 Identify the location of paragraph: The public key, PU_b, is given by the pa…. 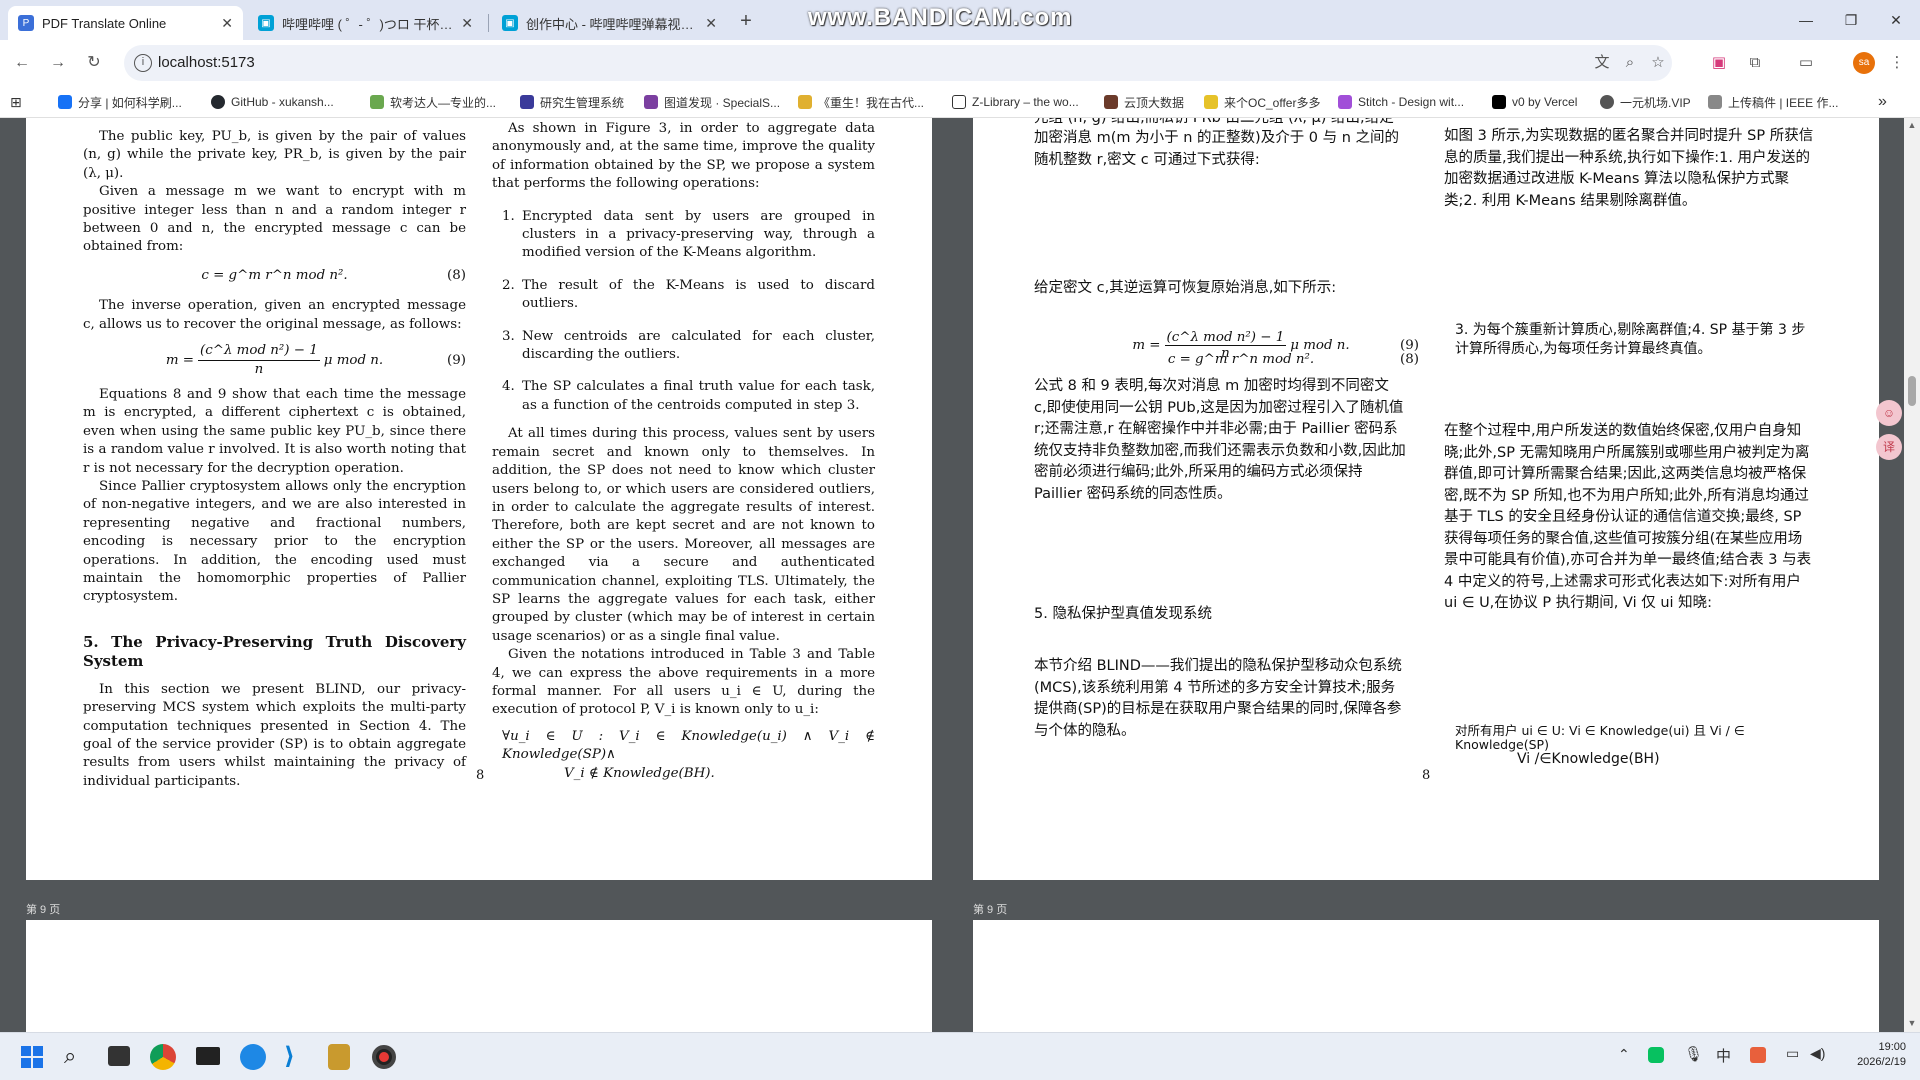
(274, 155).